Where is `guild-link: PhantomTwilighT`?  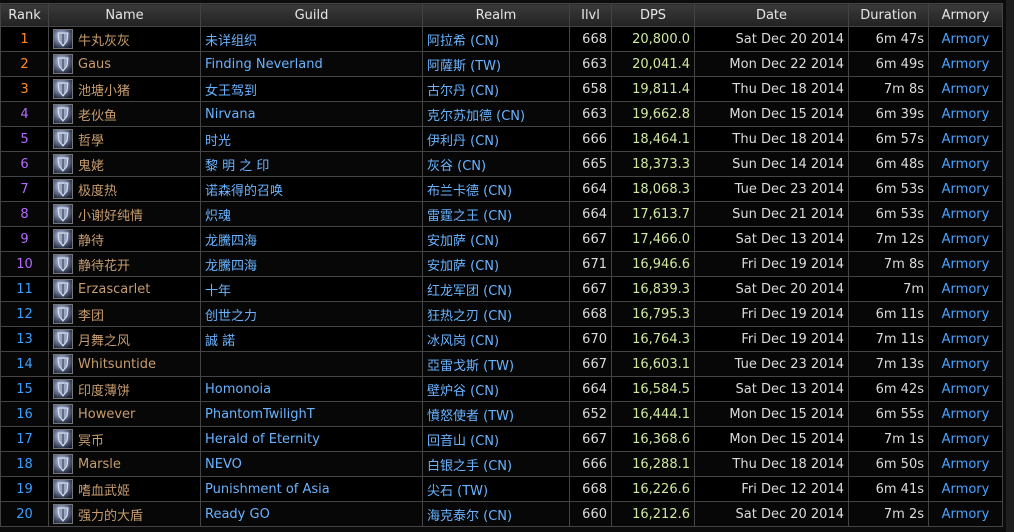
guild-link: PhantomTwilighT is located at coordinates (311, 414).